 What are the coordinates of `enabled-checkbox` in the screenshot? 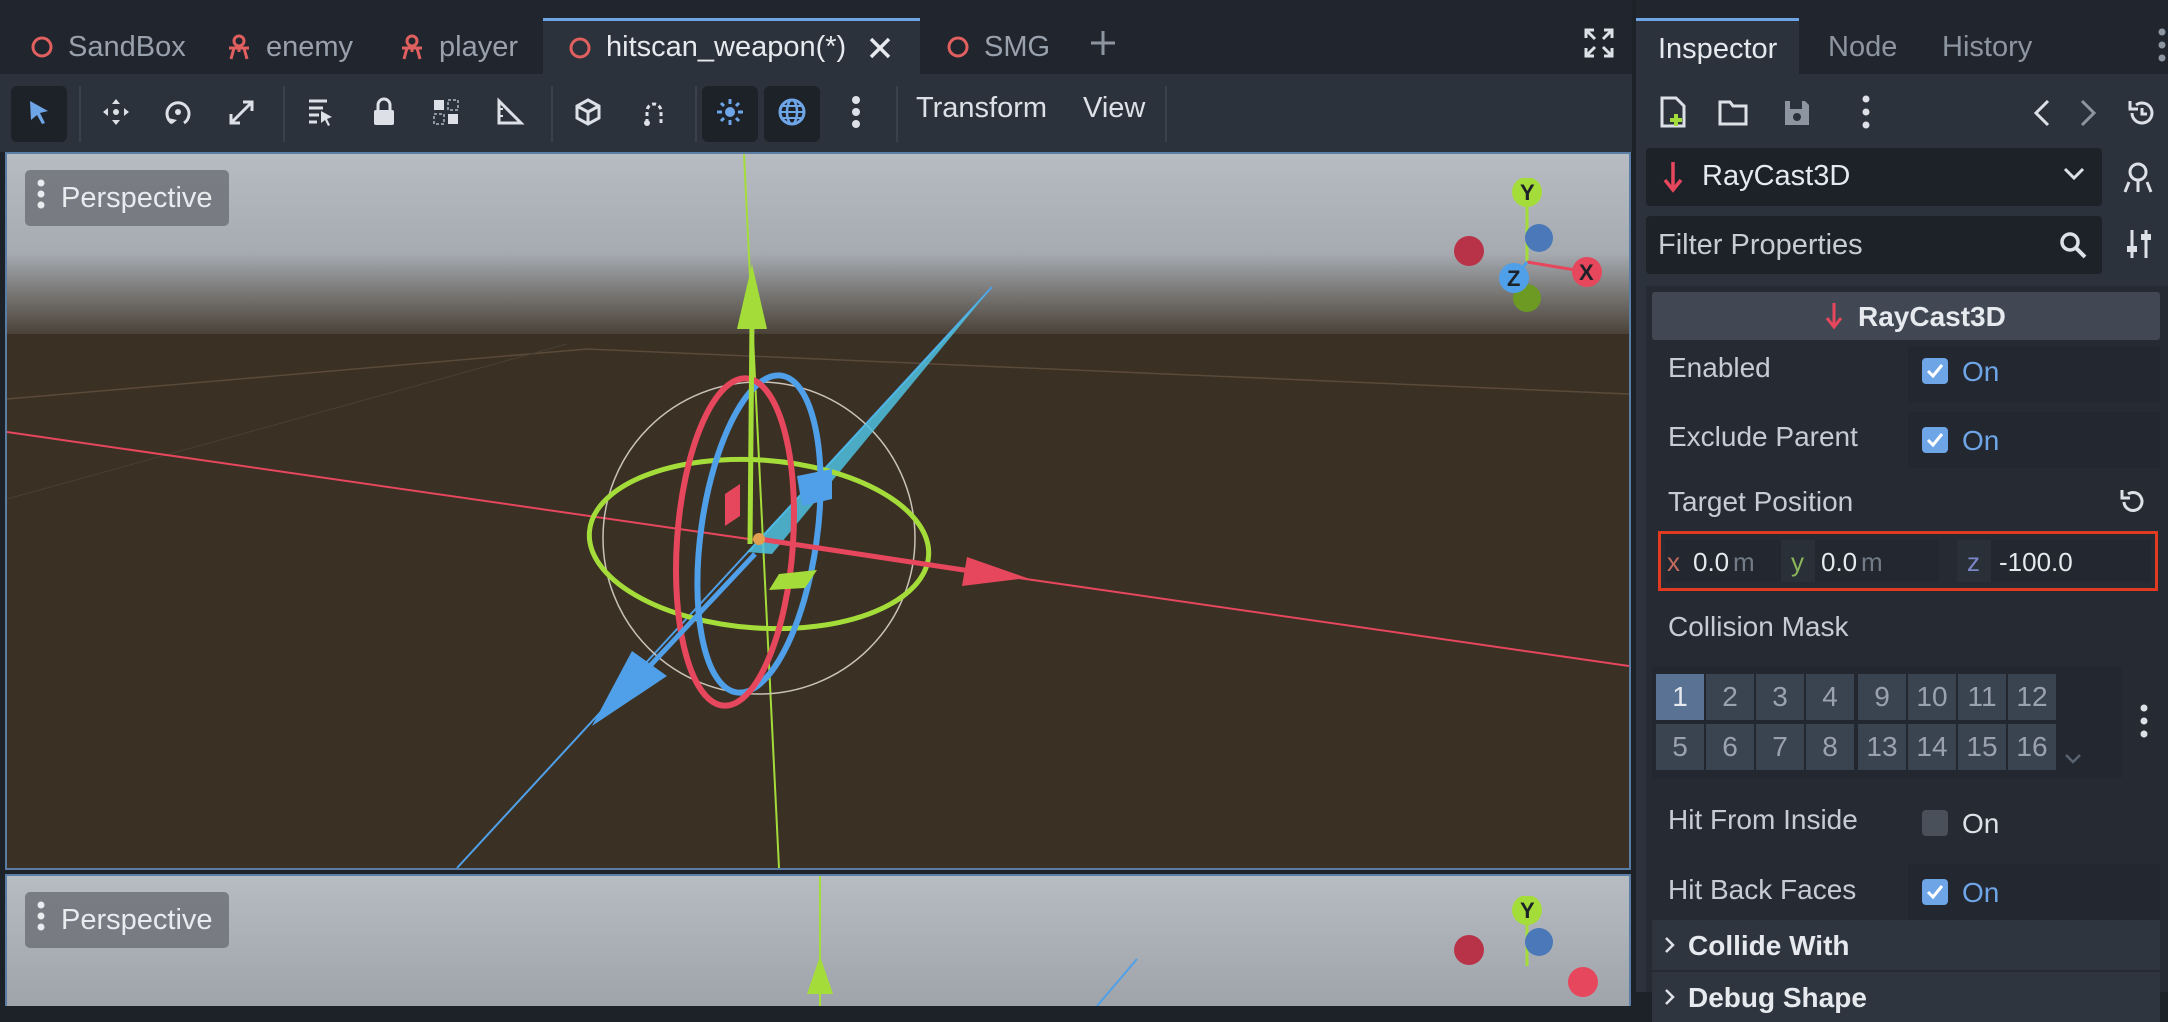 It's located at (1935, 371).